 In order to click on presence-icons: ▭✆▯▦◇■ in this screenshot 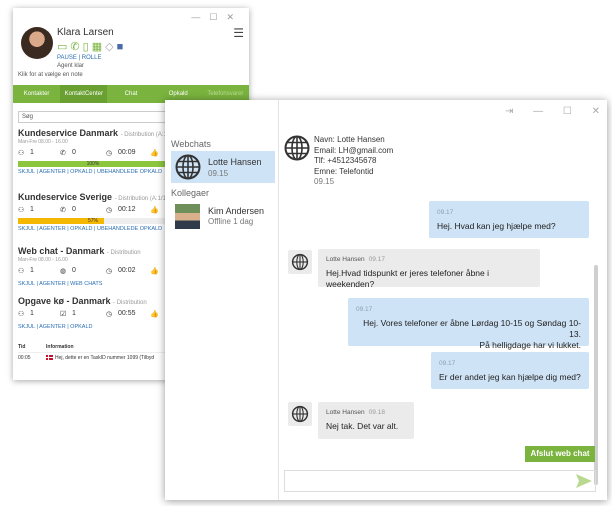, I will do `click(91, 46)`.